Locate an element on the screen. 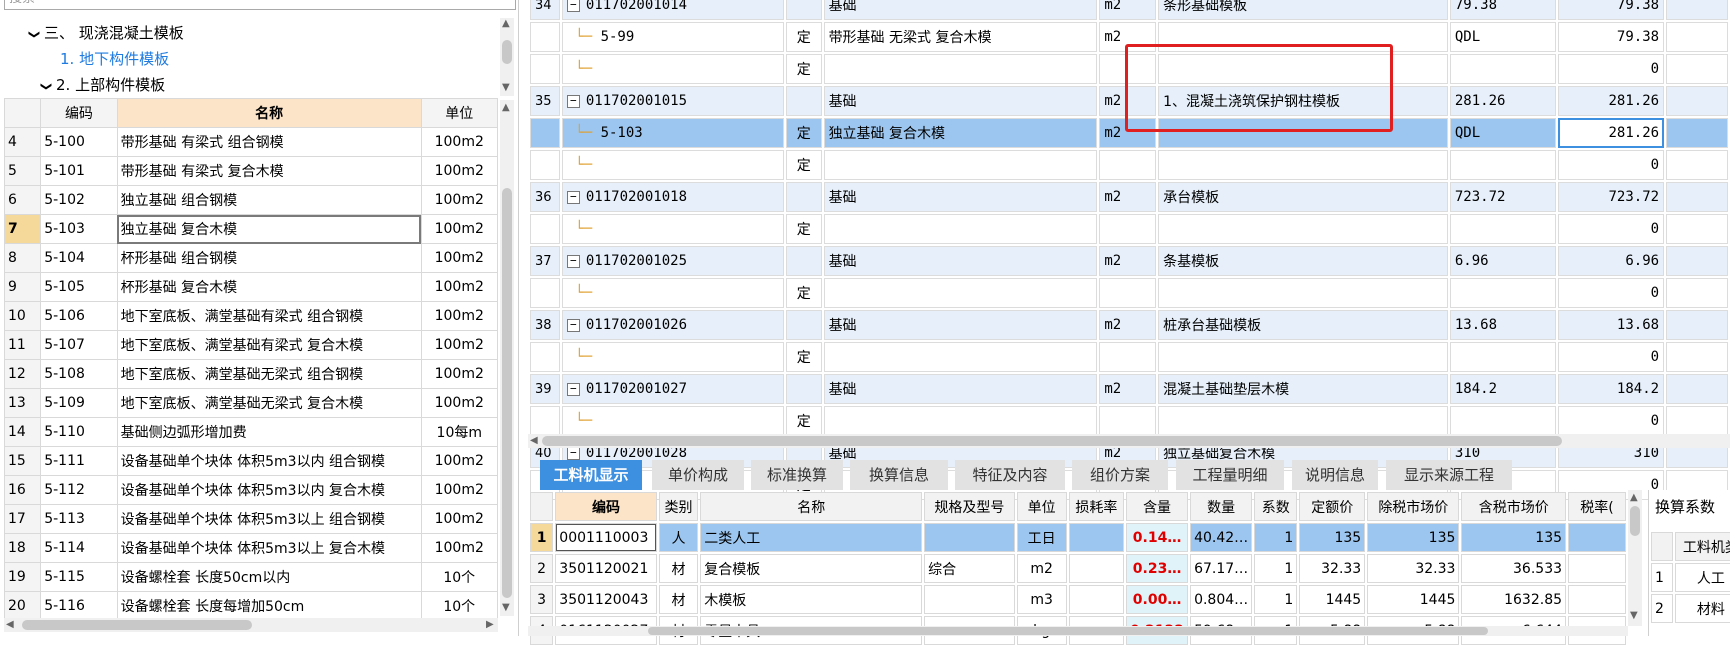  quota-name: 独立基础 组合钢模 is located at coordinates (269, 200).